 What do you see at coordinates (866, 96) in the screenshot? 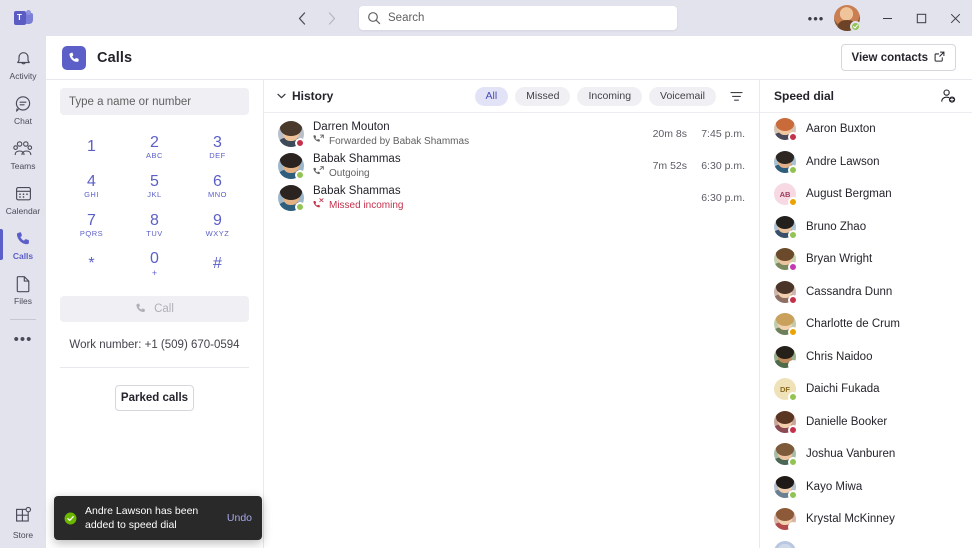
I see `speed-dial-header: Speed dial` at bounding box center [866, 96].